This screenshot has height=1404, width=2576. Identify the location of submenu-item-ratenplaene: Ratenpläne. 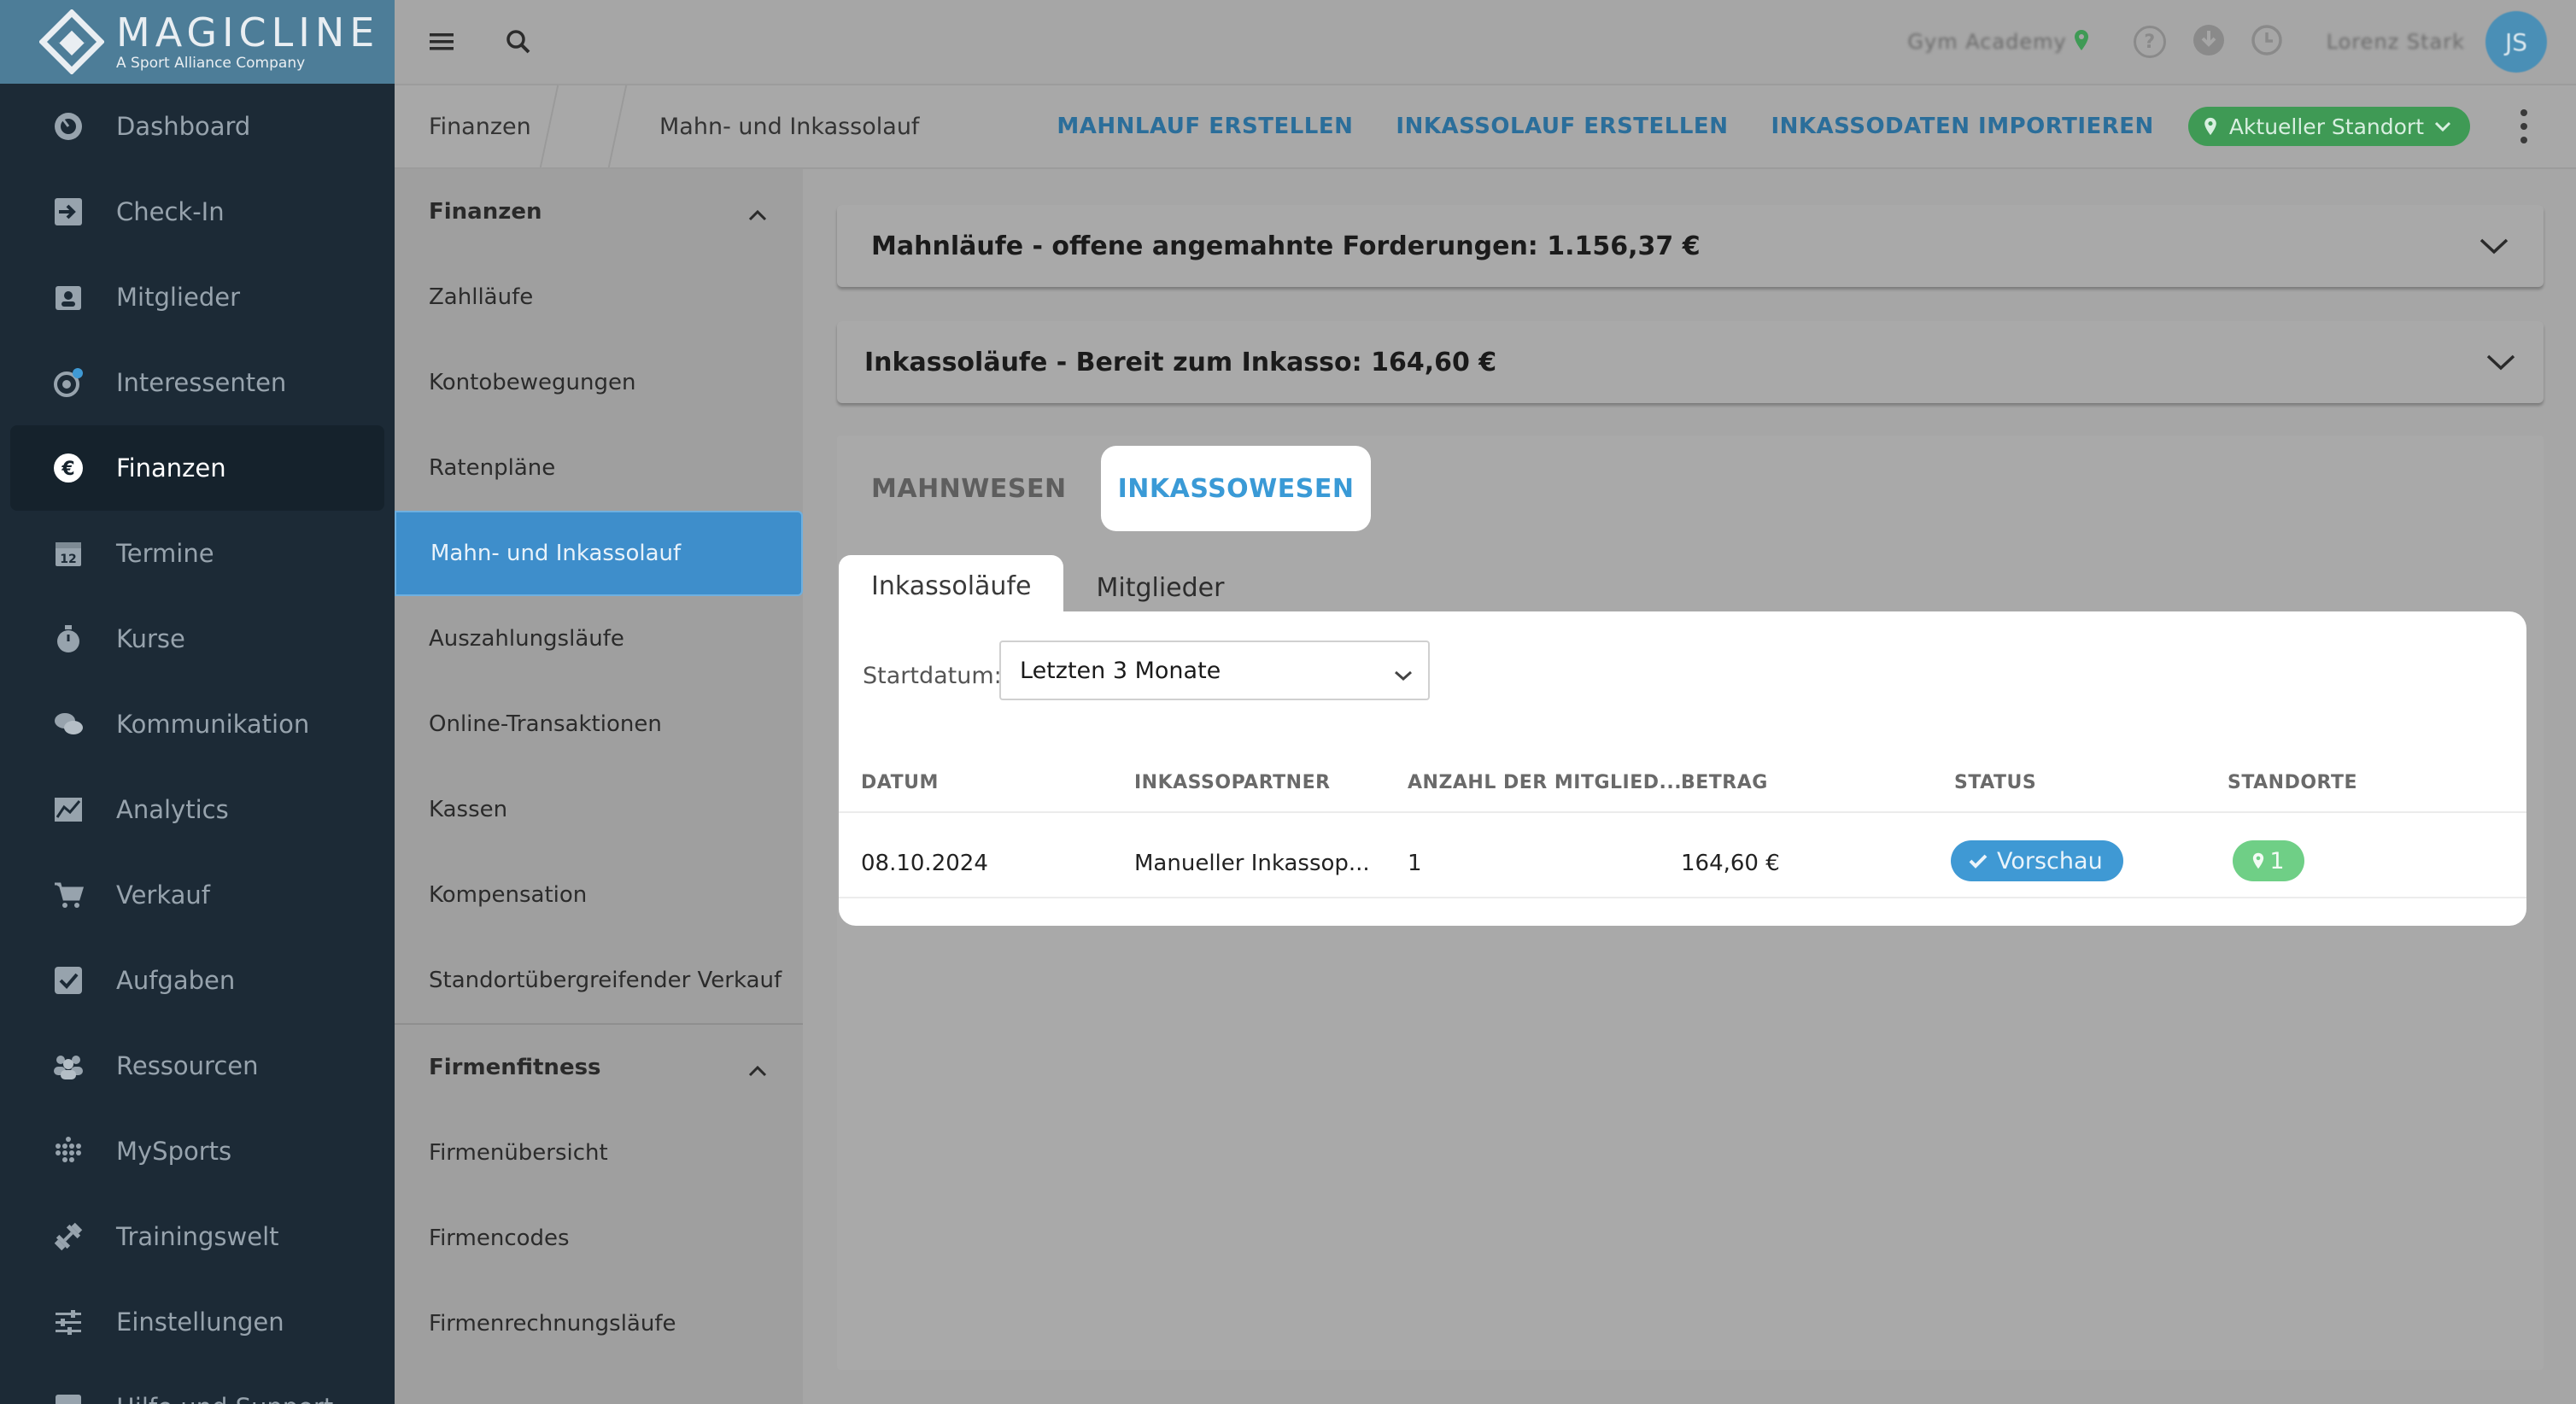
(599, 468).